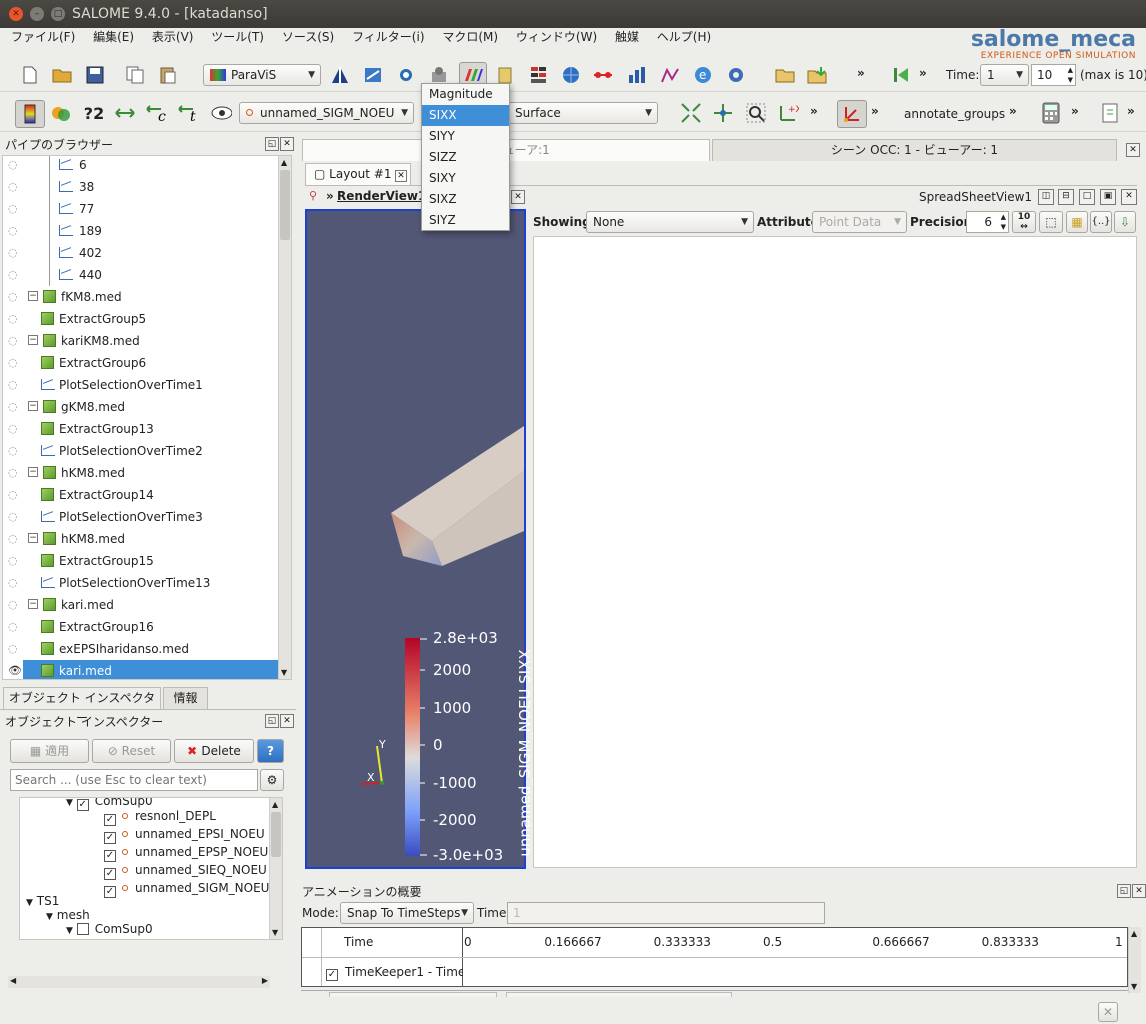 The image size is (1146, 1024). I want to click on pipeline-item: ◌ − gKM8.med, so click(140, 407).